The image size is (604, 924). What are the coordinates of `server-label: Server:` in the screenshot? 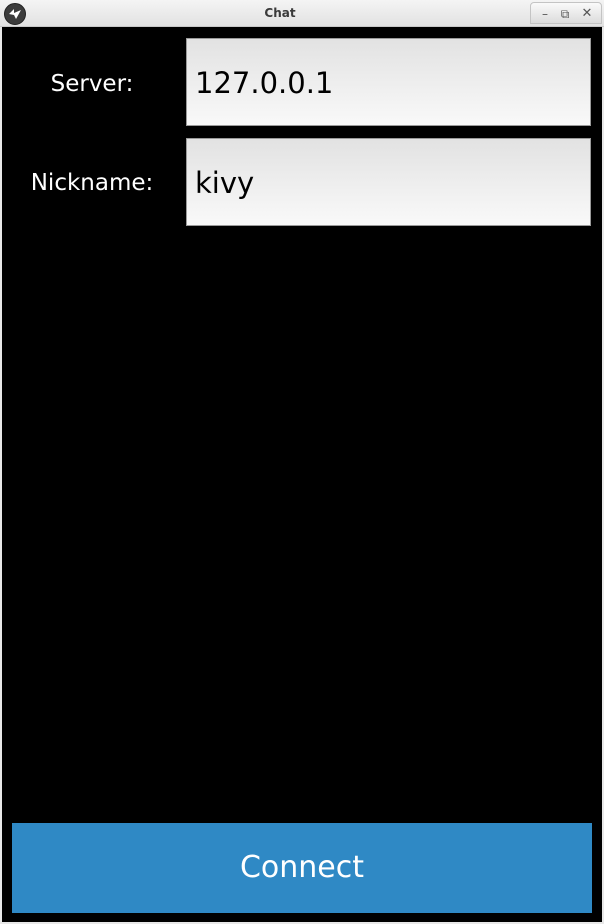 It's located at (92, 84).